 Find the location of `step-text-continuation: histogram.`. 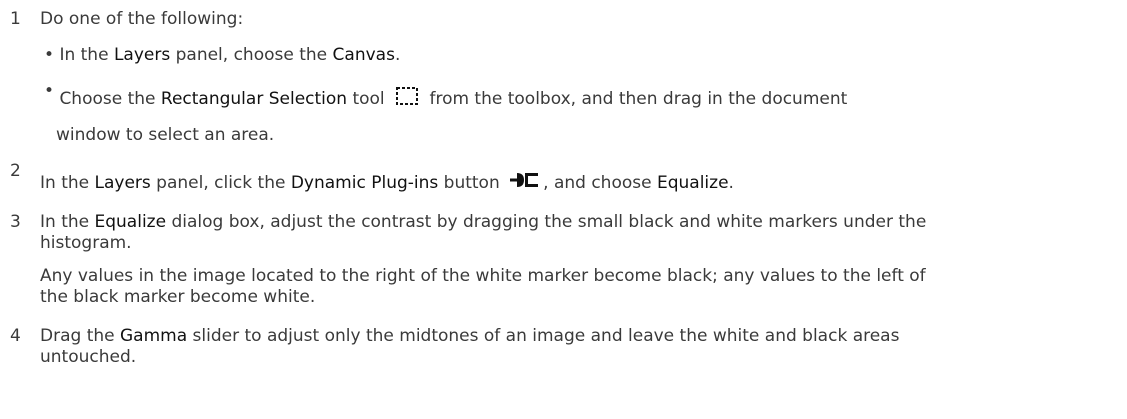

step-text-continuation: histogram. is located at coordinates (86, 243).